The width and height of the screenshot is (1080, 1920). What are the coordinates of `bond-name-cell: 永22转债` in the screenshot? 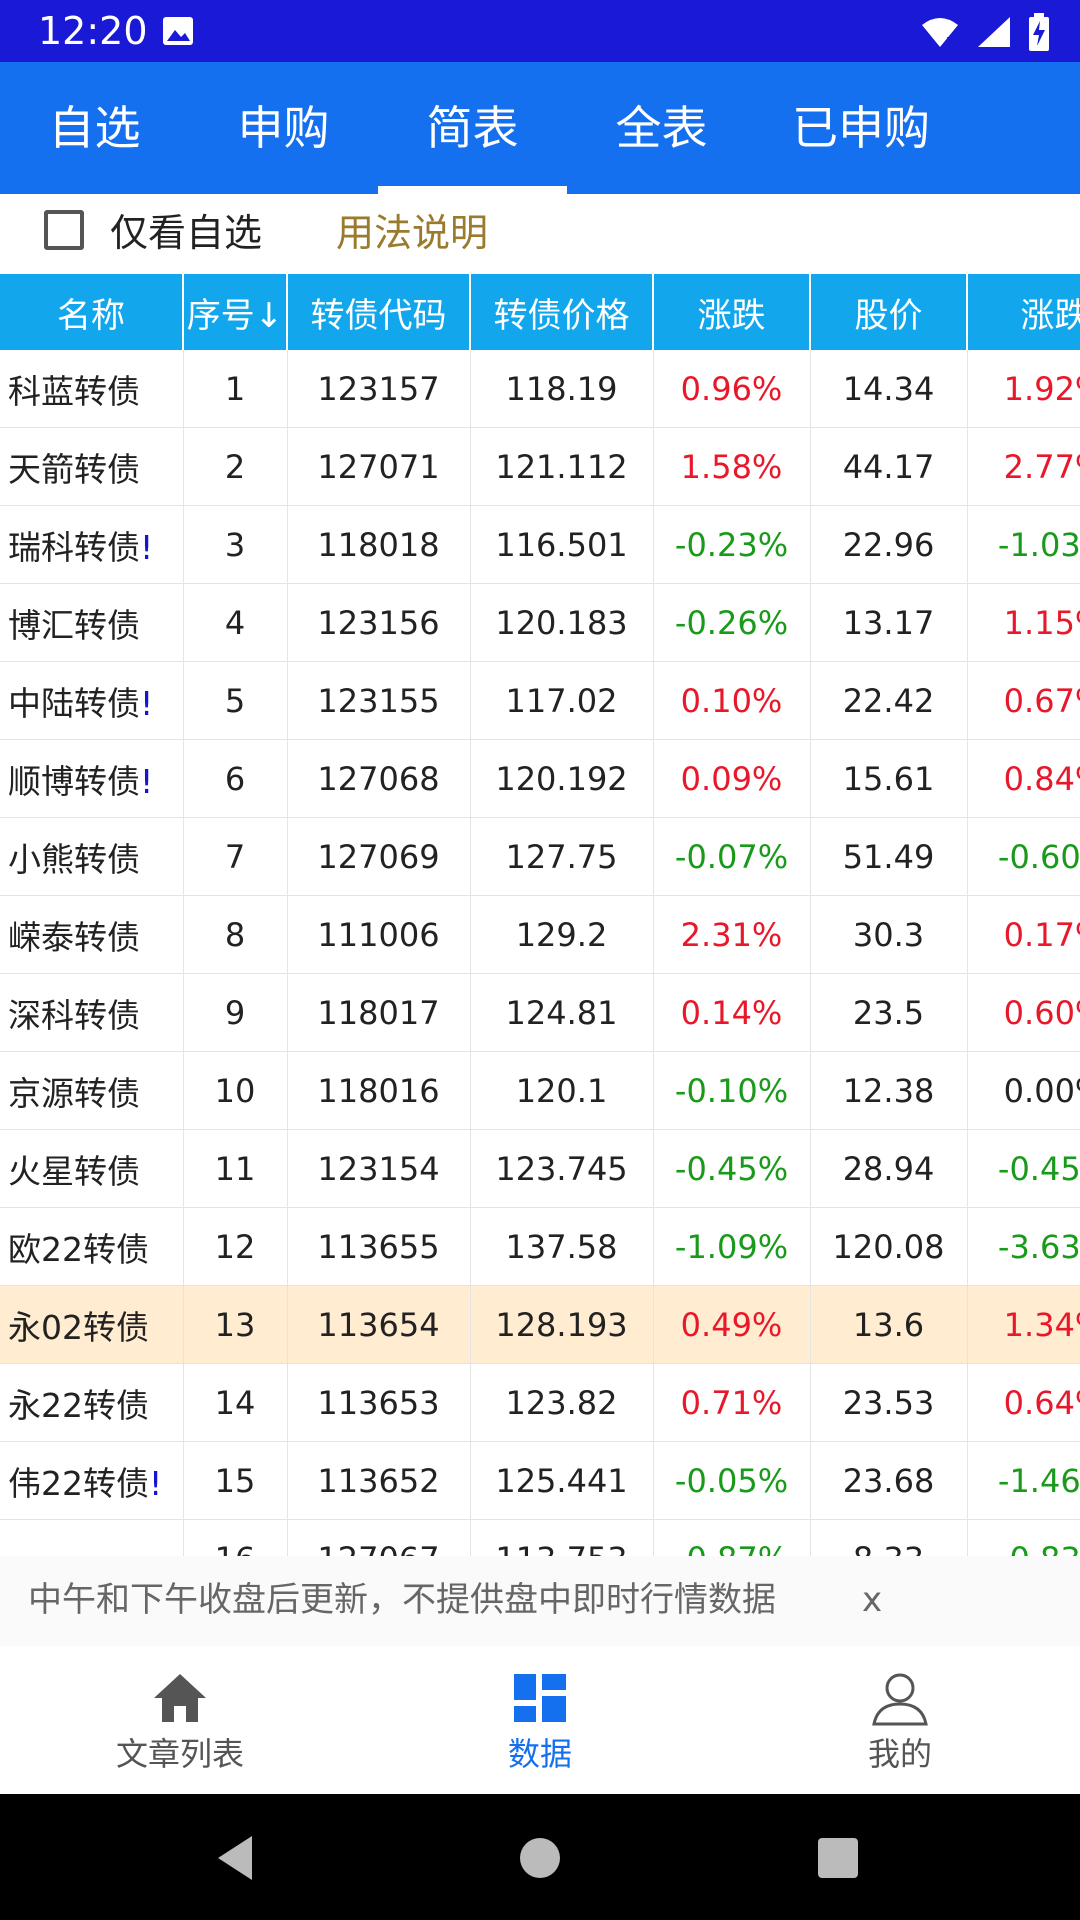 It's located at (92, 1402).